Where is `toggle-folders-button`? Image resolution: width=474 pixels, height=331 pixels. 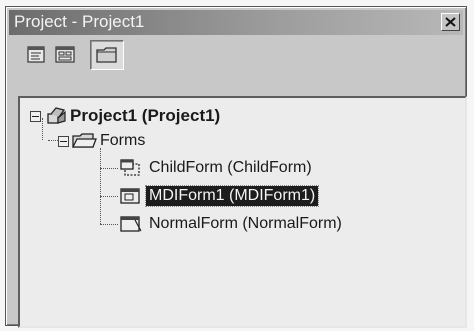
toggle-folders-button is located at coordinates (107, 55).